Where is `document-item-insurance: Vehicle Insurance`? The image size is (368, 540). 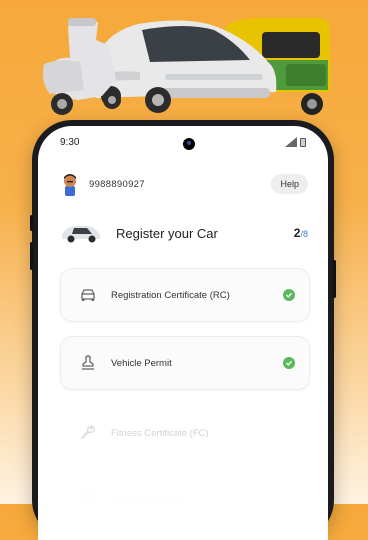
document-item-insurance: Vehicle Insurance is located at coordinates (185, 499).